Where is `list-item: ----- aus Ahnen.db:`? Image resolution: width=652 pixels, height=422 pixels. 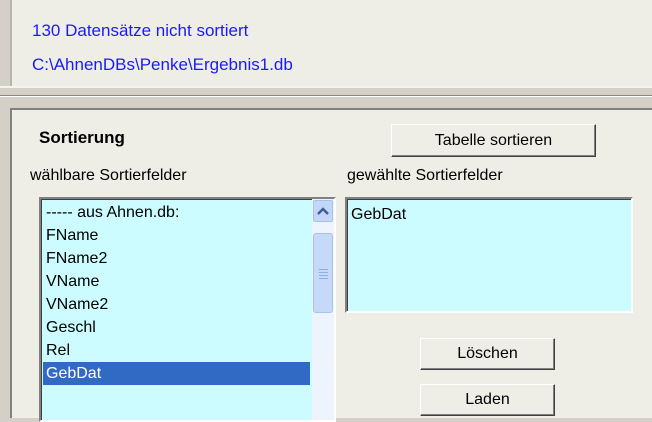
list-item: ----- aus Ahnen.db: is located at coordinates (176, 212).